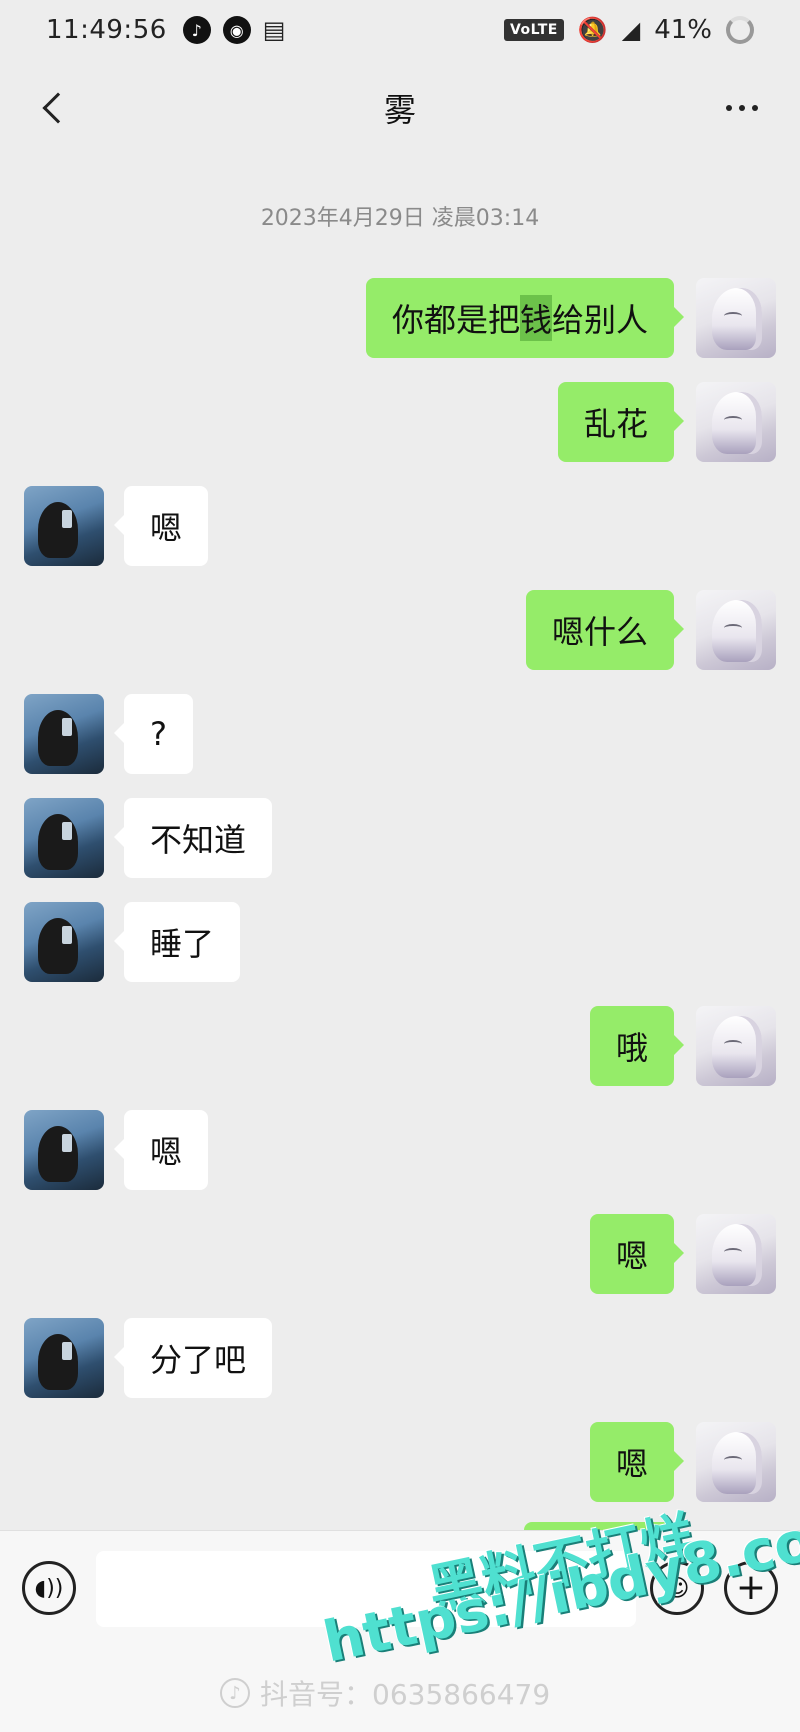 This screenshot has height=1732, width=800. What do you see at coordinates (193, 1358) in the screenshot?
I see `message-bubble-peer: 分了吧` at bounding box center [193, 1358].